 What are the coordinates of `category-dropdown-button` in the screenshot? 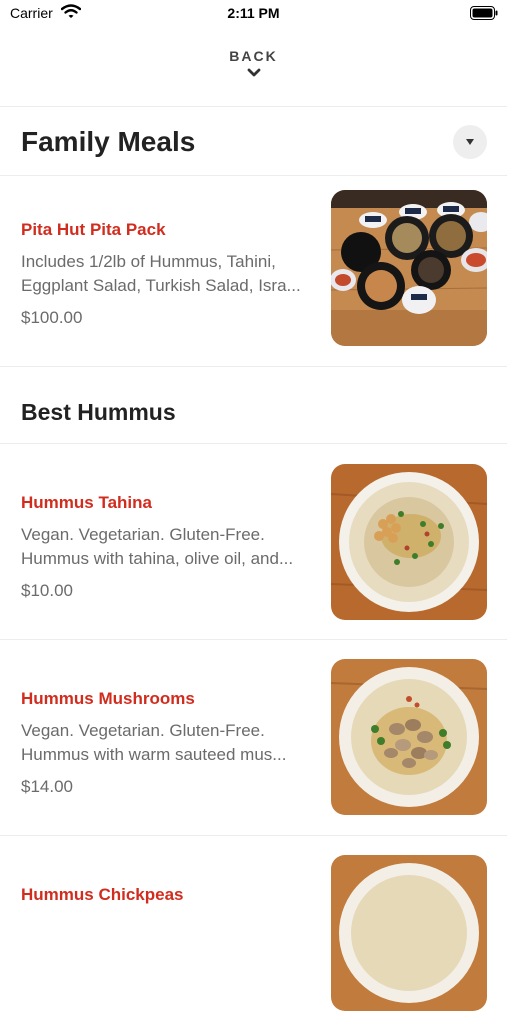 It's located at (470, 142).